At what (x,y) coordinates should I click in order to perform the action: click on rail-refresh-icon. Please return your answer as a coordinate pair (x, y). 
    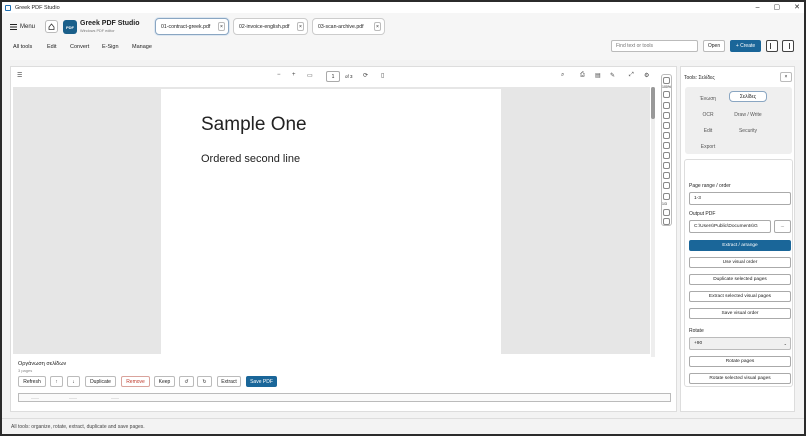
    Looking at the image, I should click on (666, 221).